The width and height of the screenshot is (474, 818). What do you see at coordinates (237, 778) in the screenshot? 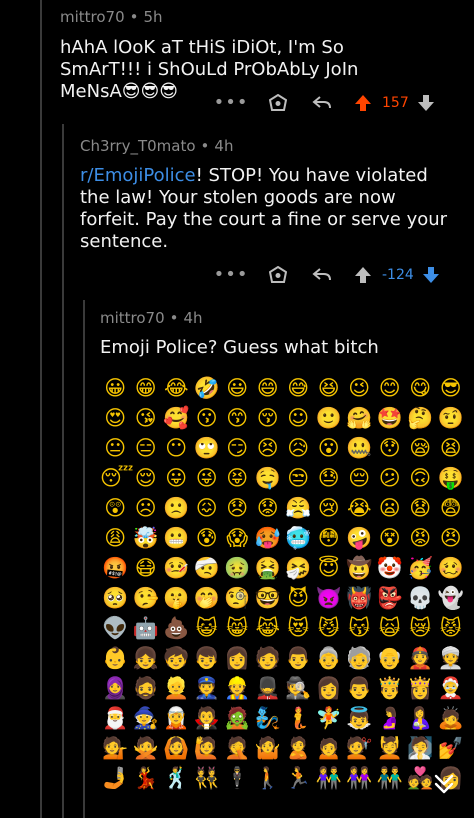
I see `emoji-glyph: 🕴` at bounding box center [237, 778].